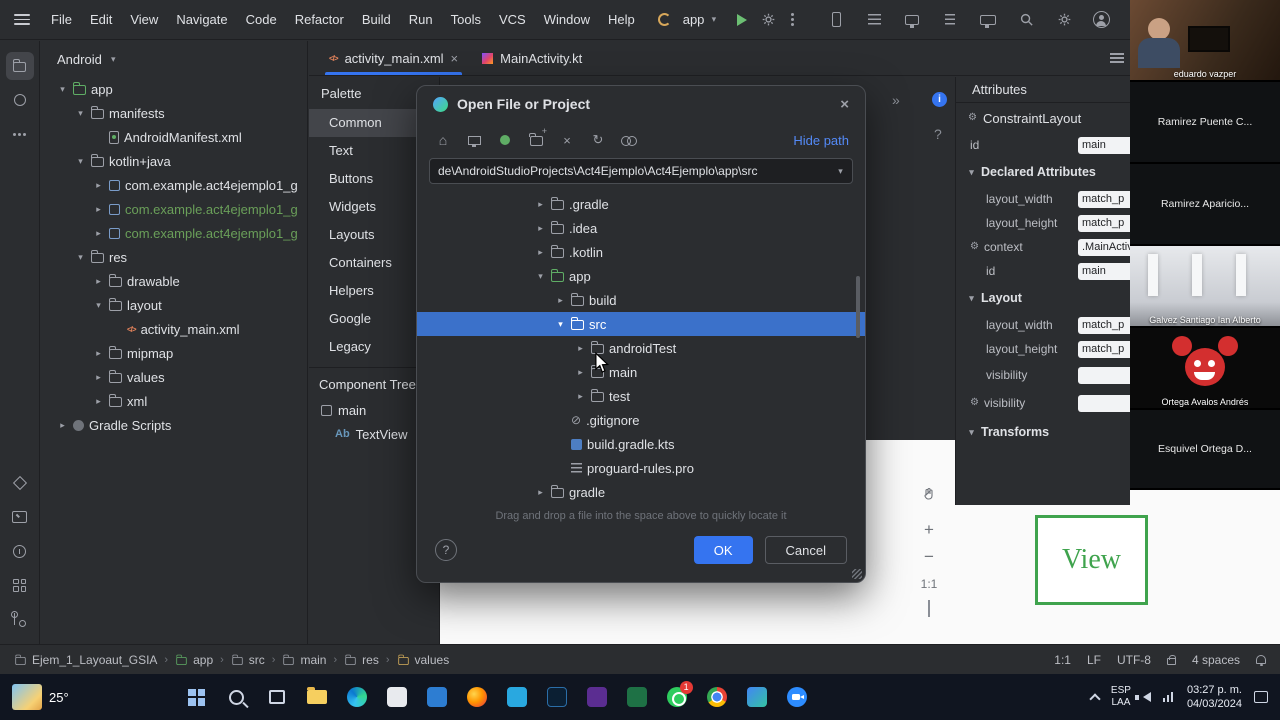 Image resolution: width=1280 pixels, height=720 pixels. What do you see at coordinates (723, 550) in the screenshot?
I see `ok-button: OK` at bounding box center [723, 550].